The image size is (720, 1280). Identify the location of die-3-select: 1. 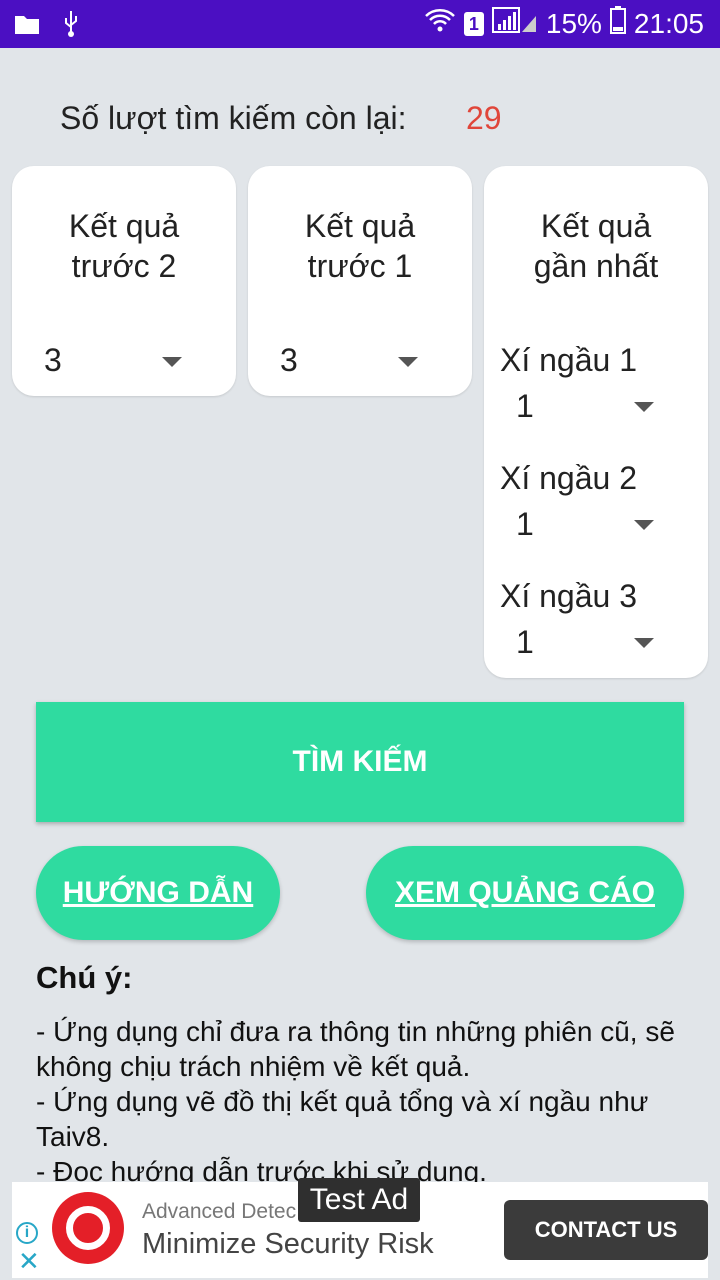
(525, 642).